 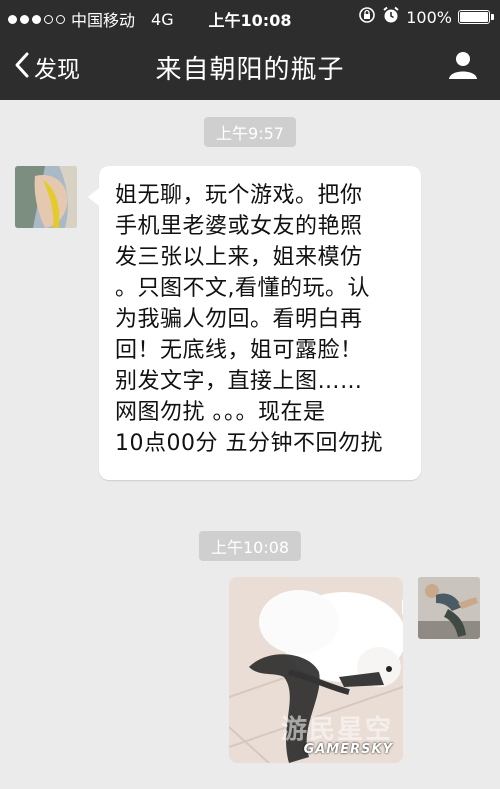 What do you see at coordinates (250, 17) in the screenshot?
I see `status-bar: 中国移动 4G 上午10:08 100%` at bounding box center [250, 17].